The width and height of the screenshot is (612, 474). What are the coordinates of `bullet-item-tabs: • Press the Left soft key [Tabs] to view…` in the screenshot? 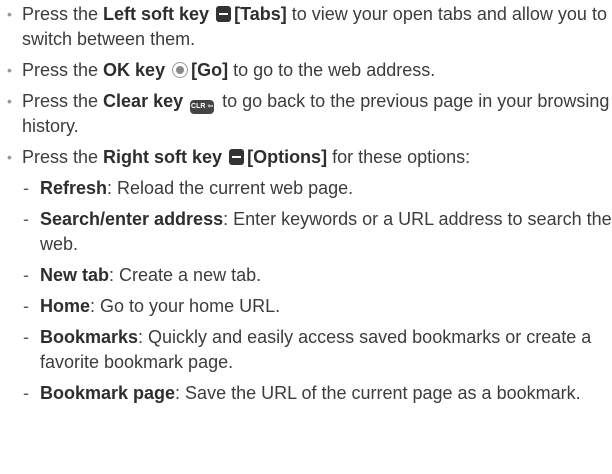 It's located at (306, 27).